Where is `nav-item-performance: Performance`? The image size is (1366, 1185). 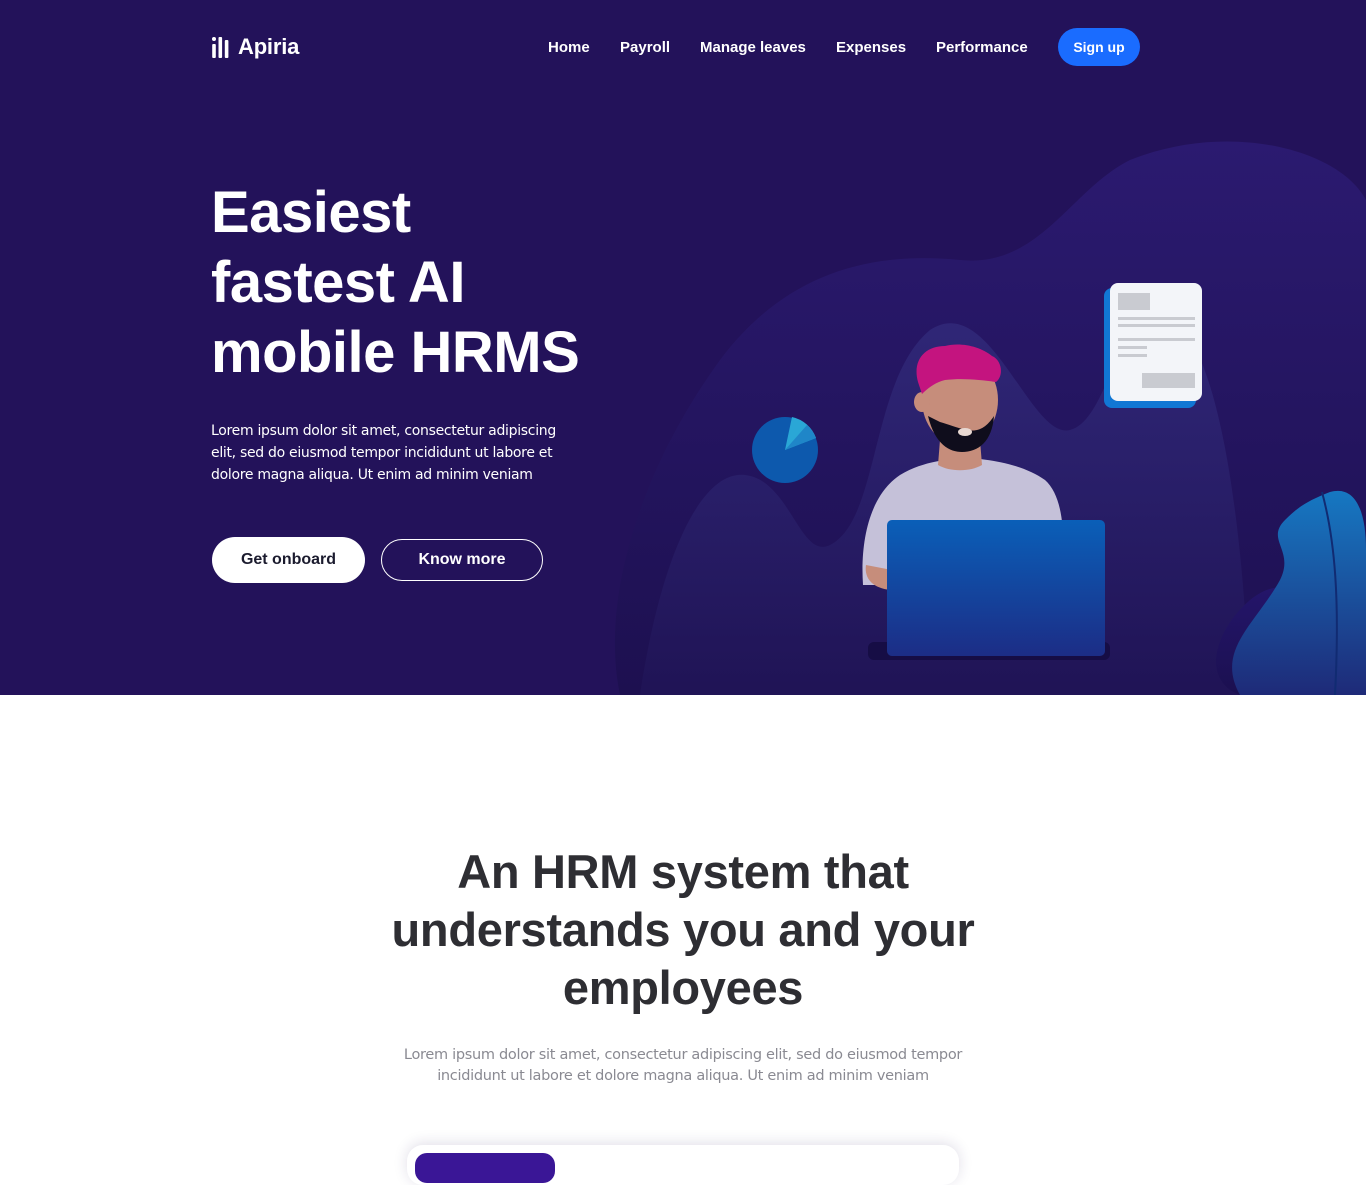 nav-item-performance: Performance is located at coordinates (982, 47).